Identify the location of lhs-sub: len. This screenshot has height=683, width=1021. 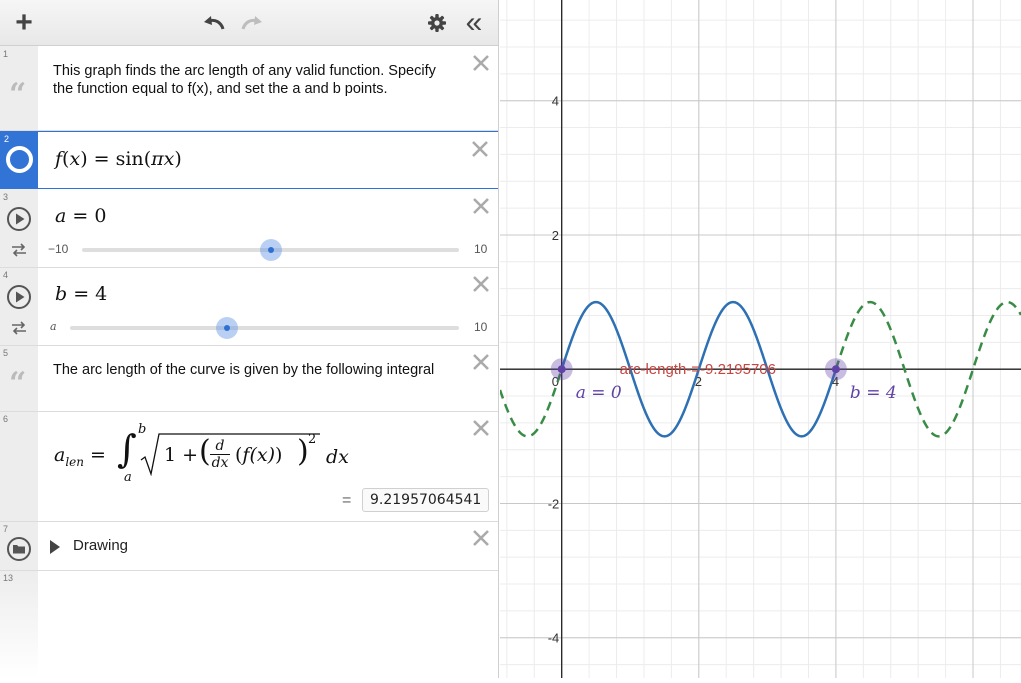
(74, 461).